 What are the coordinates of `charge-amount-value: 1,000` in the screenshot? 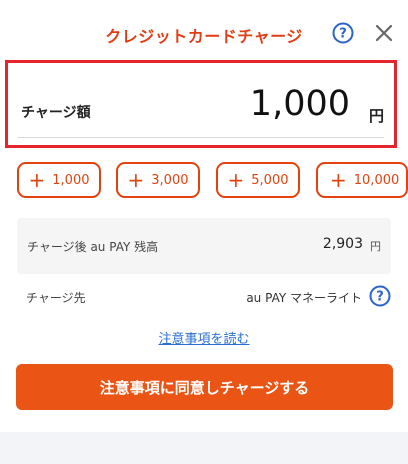 It's located at (300, 104).